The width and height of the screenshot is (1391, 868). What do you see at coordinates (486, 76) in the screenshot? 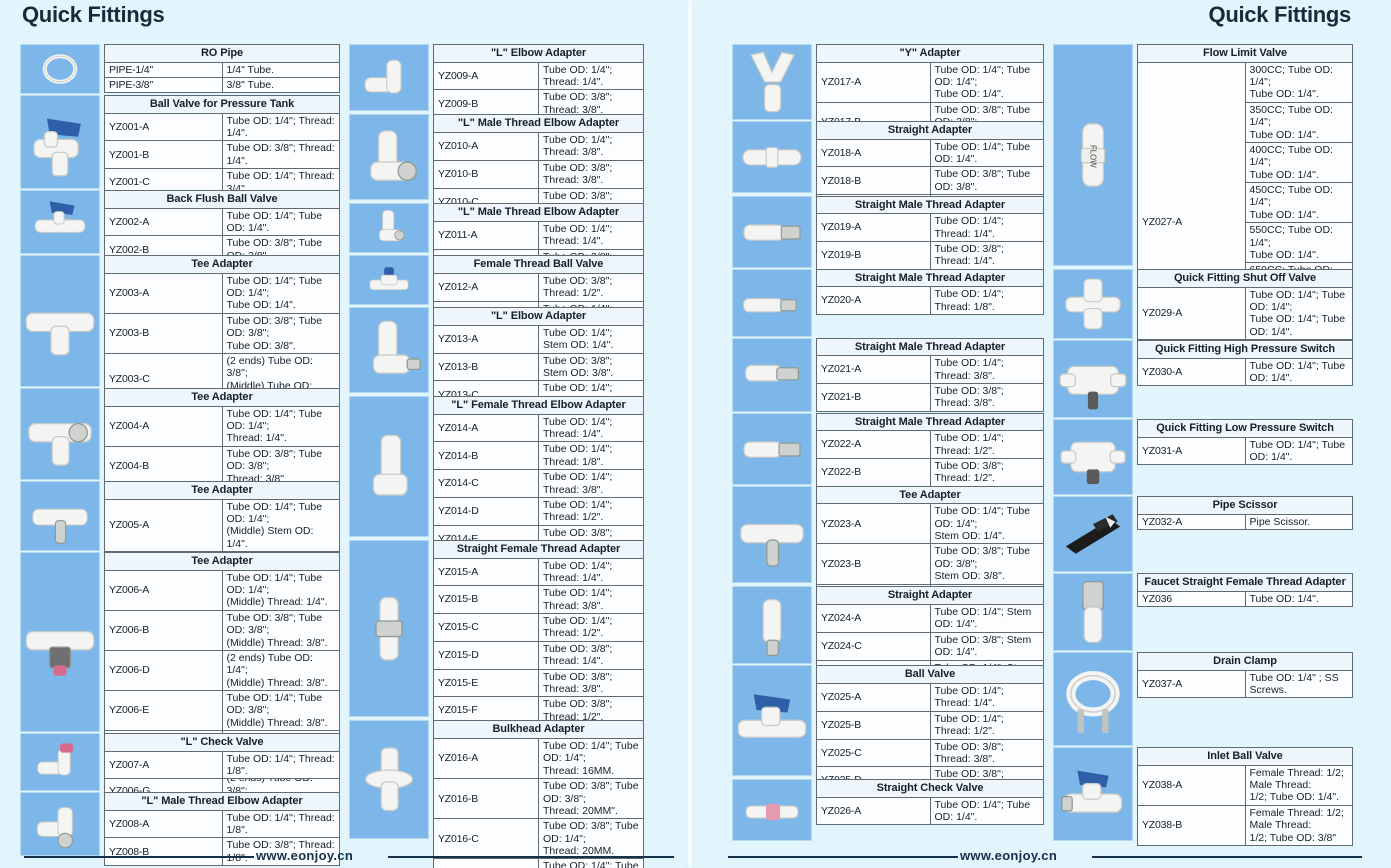
I see `product-code: YZ009-A` at bounding box center [486, 76].